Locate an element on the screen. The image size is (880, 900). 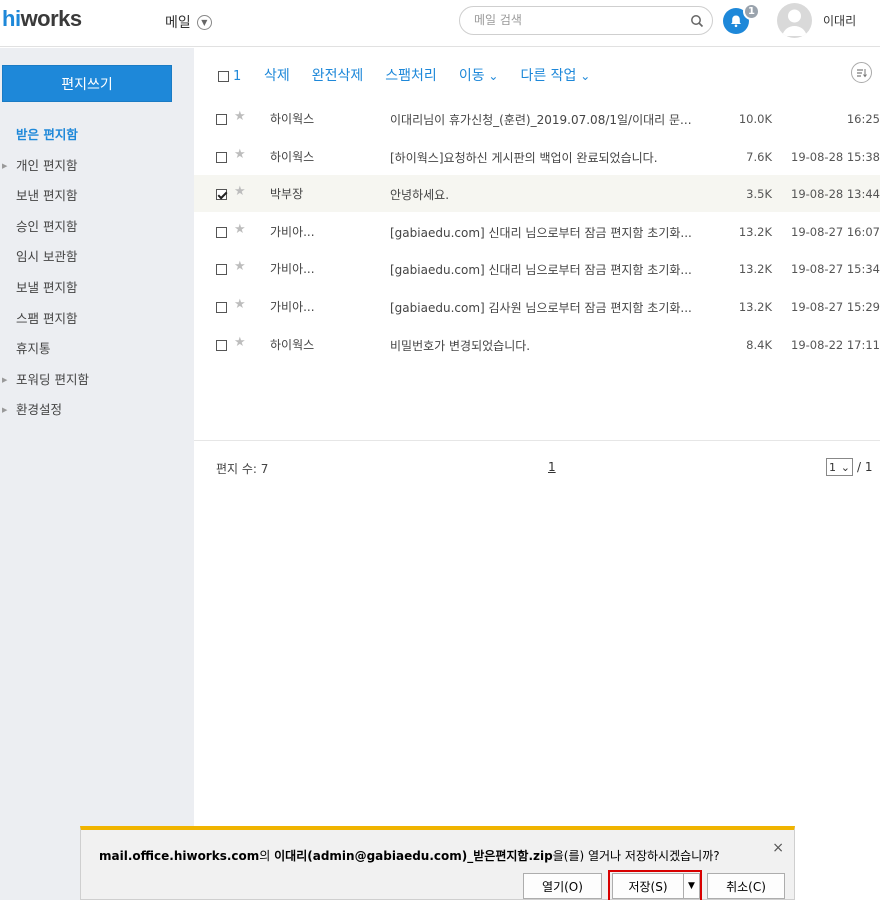
mail-size: 10.0K is located at coordinates (755, 119).